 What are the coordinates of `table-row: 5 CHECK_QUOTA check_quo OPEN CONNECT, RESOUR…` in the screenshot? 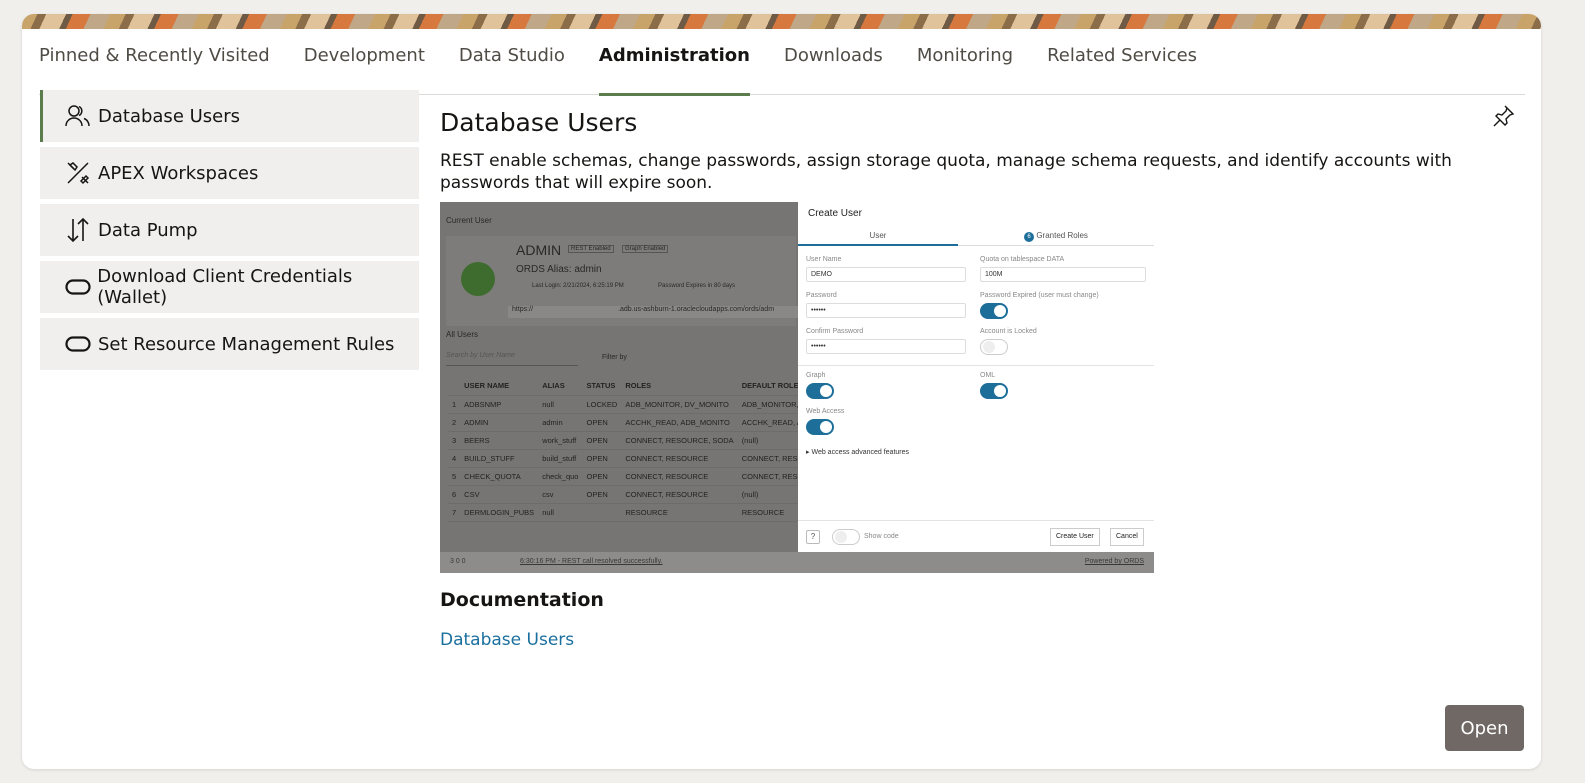 It's located at (630, 476).